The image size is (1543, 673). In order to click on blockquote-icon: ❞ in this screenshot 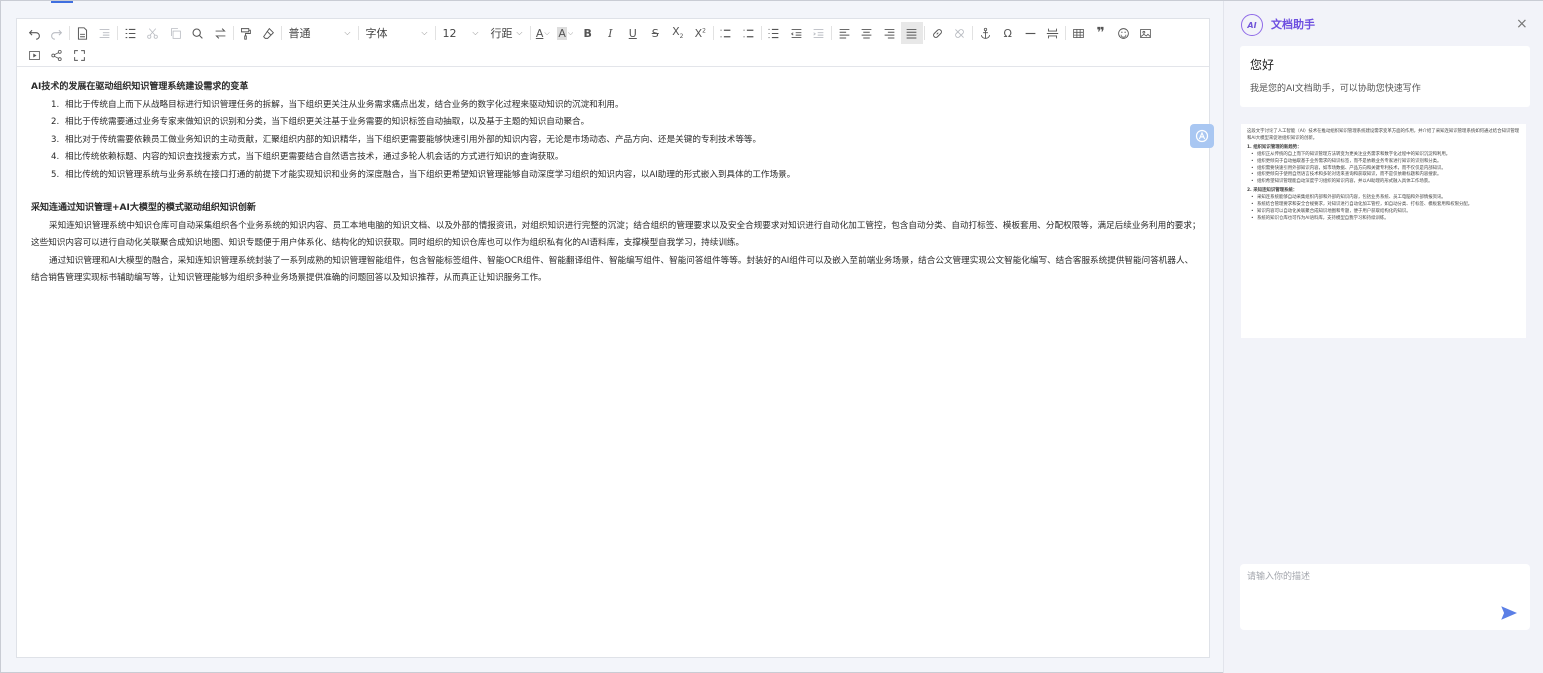, I will do `click(1101, 33)`.